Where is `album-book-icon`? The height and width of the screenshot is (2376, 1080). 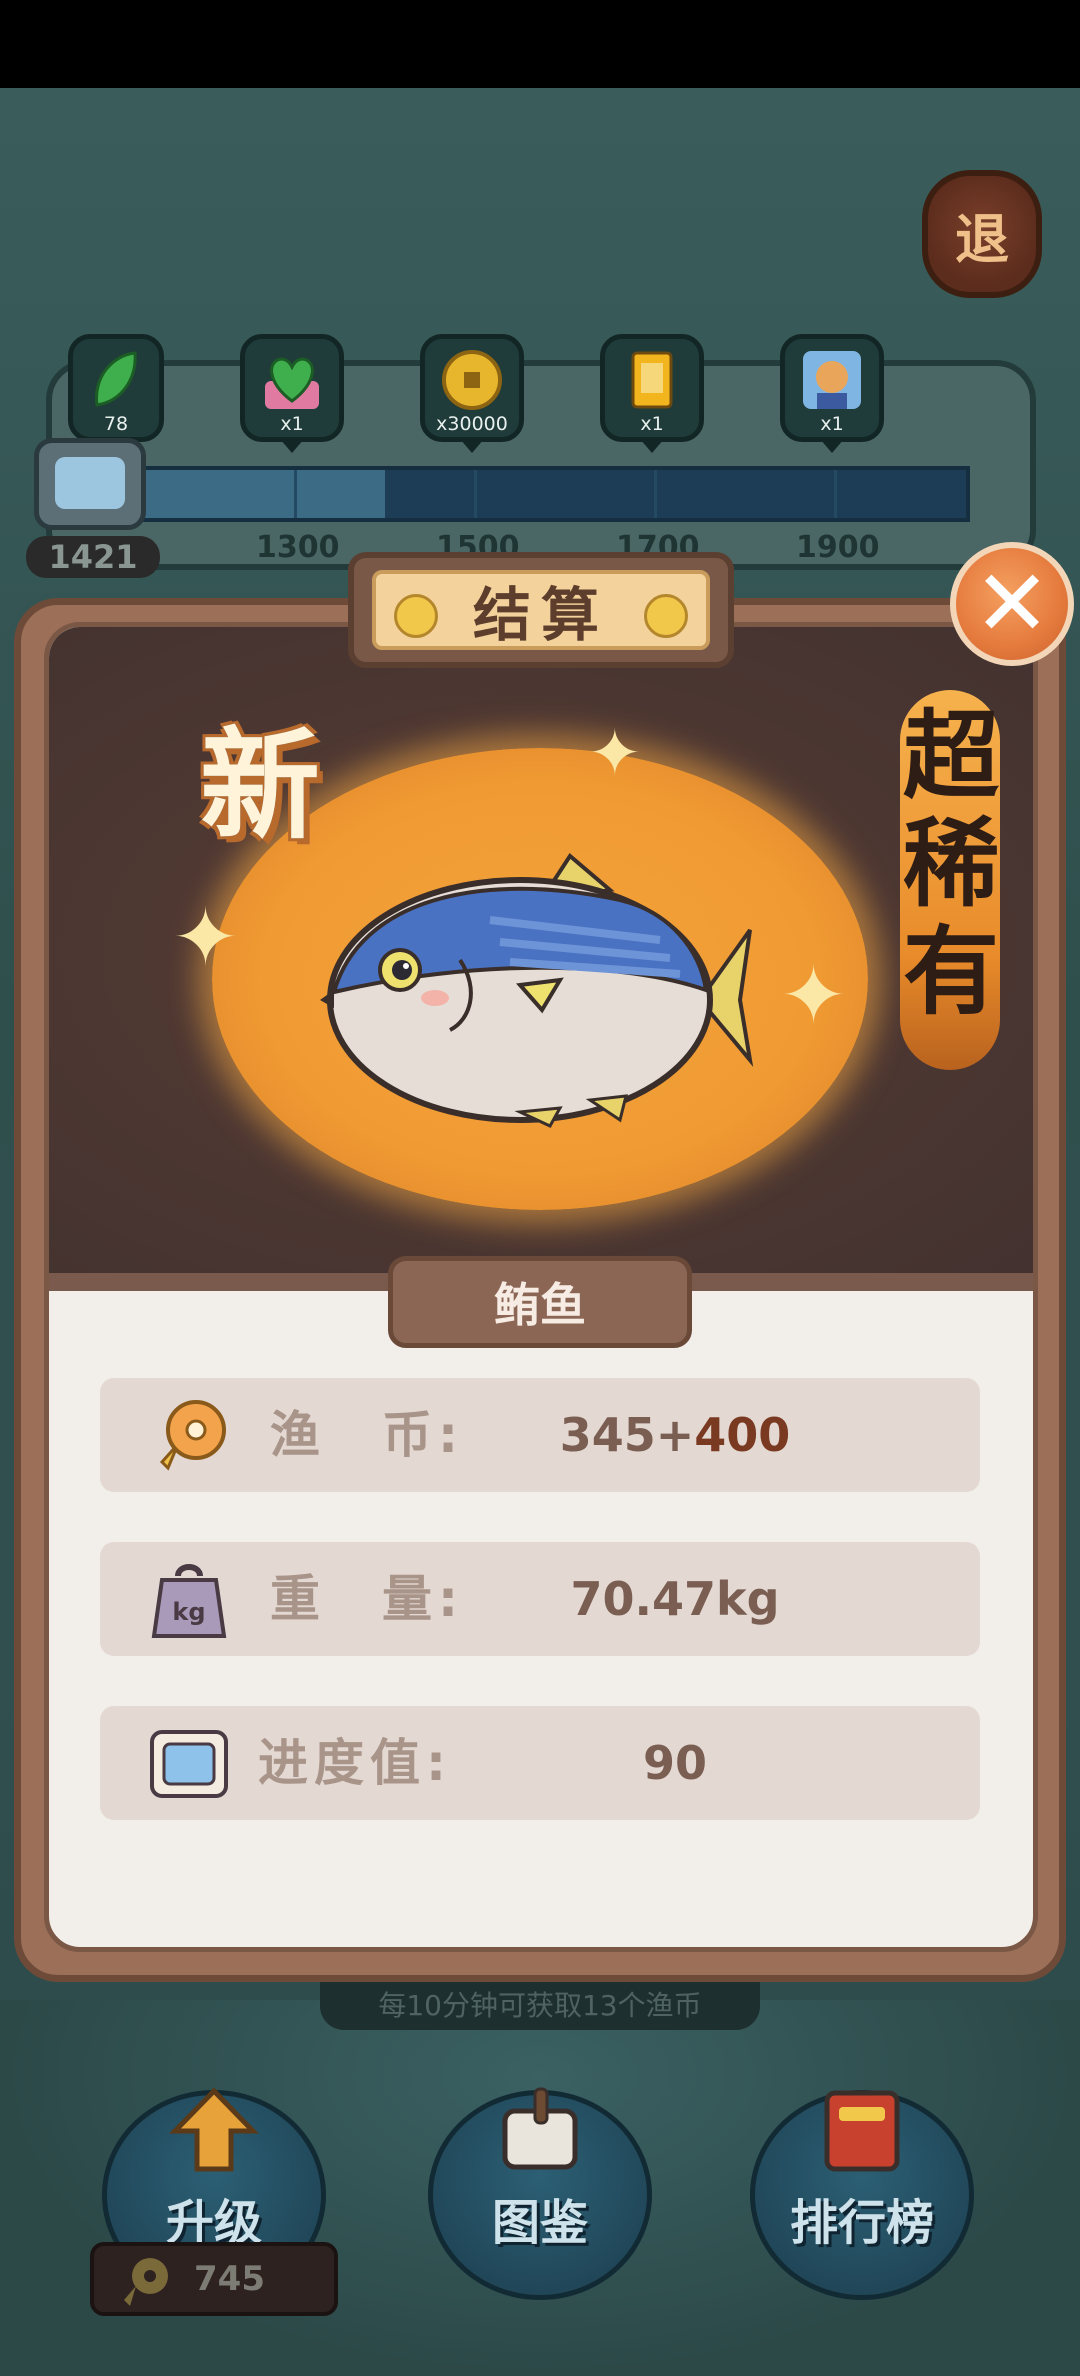 album-book-icon is located at coordinates (540, 2128).